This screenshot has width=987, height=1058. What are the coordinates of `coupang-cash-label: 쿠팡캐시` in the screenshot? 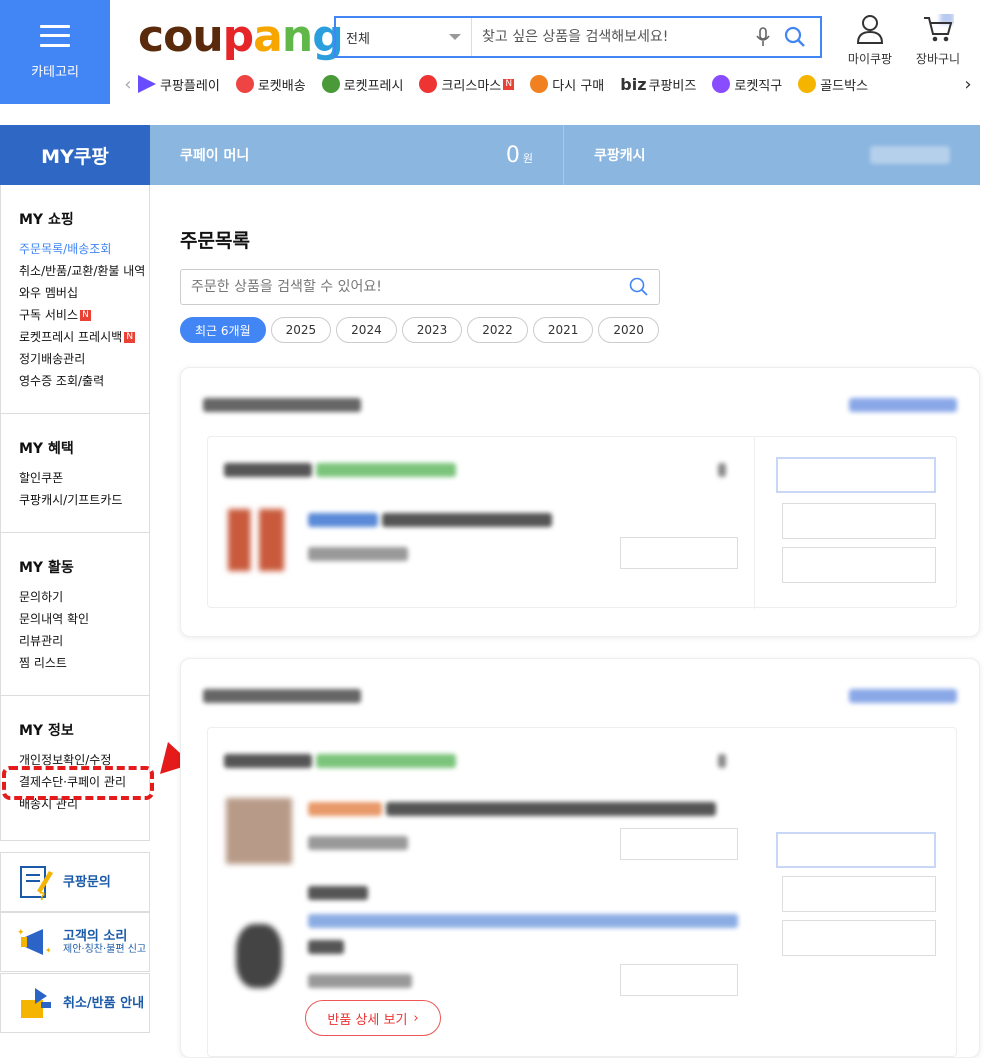 It's located at (620, 156).